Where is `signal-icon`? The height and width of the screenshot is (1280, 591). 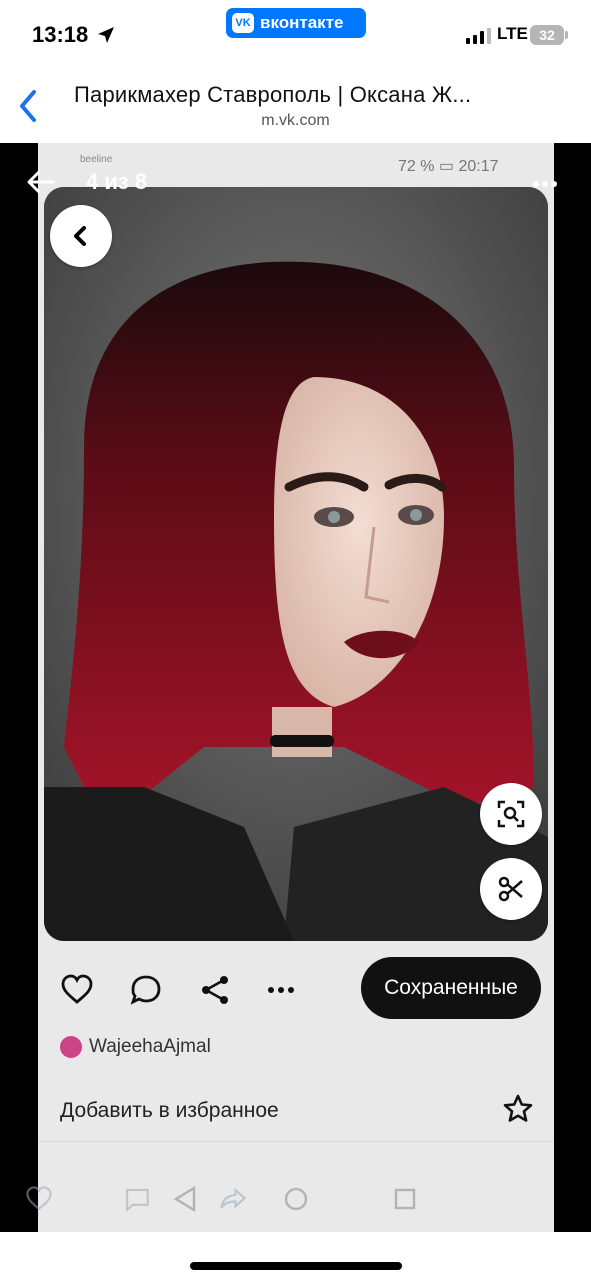
signal-icon is located at coordinates (478, 36).